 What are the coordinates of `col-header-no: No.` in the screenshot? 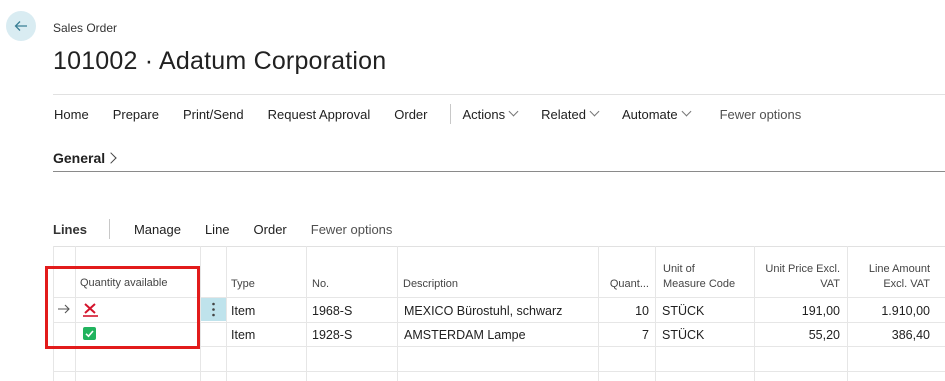 It's located at (320, 284).